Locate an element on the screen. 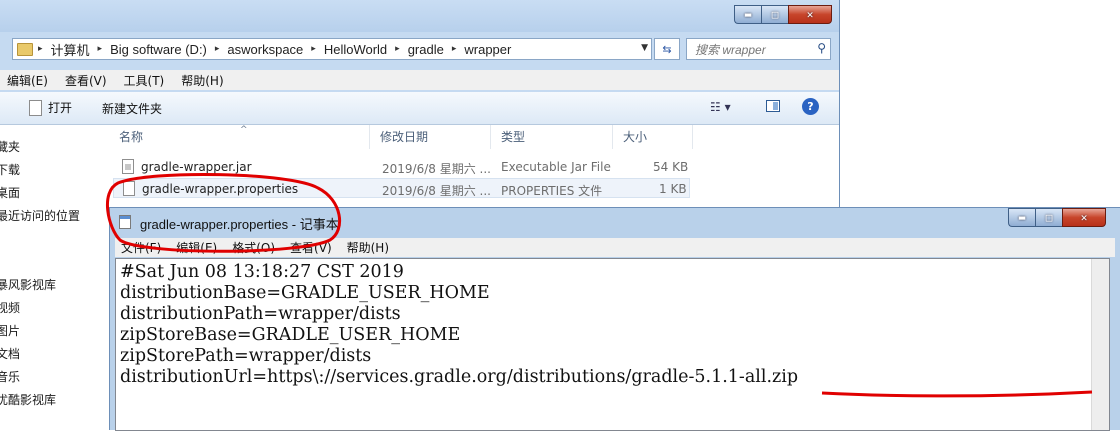 Image resolution: width=1120 pixels, height=431 pixels. file-type: PROPERTIES 文件 is located at coordinates (552, 191).